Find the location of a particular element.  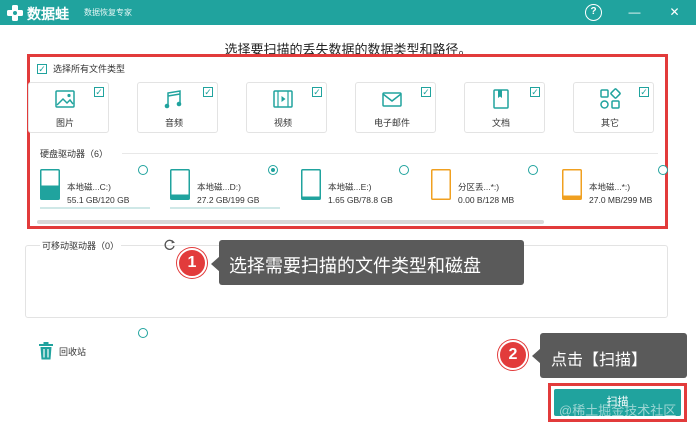

step-2-callout: 点击【扫描】 is located at coordinates (613, 355).